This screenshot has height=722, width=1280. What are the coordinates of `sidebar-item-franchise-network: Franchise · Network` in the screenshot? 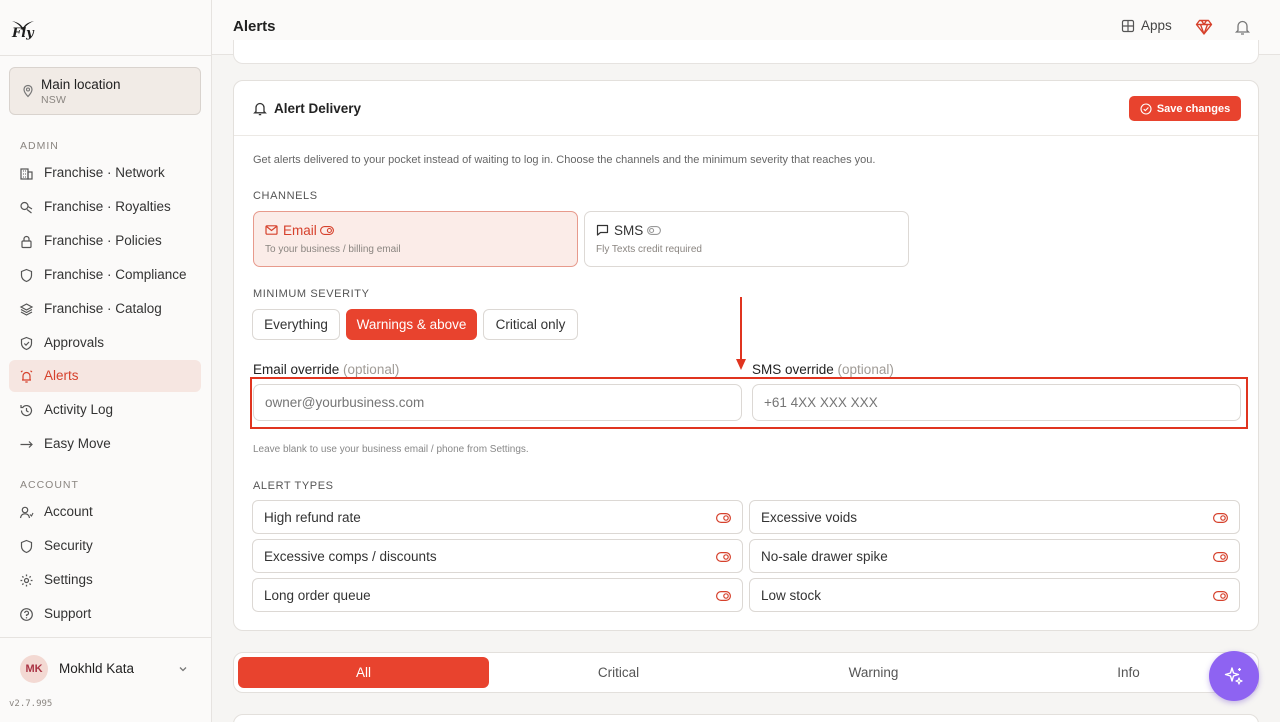 It's located at (105, 173).